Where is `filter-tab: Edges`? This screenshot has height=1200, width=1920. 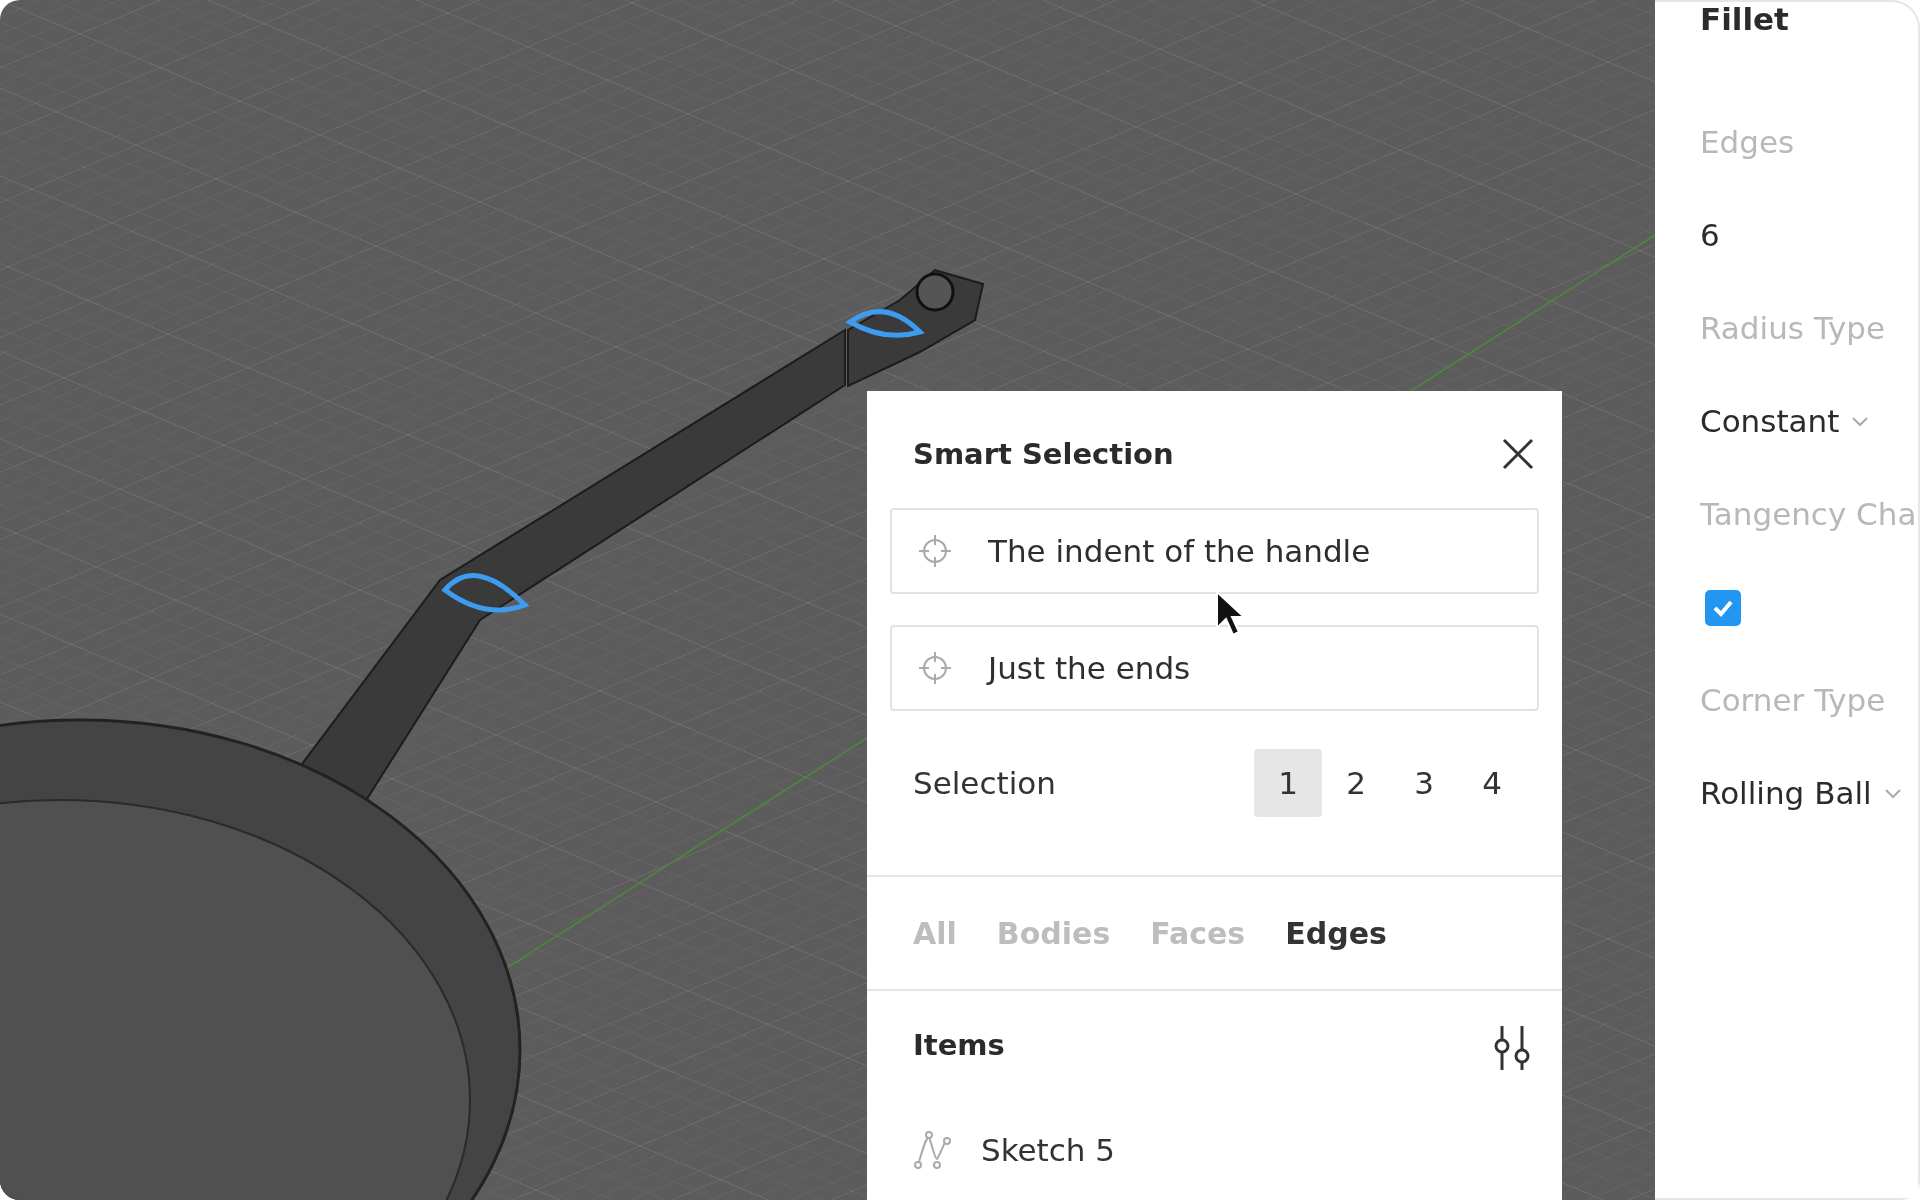
filter-tab: Edges is located at coordinates (1336, 933).